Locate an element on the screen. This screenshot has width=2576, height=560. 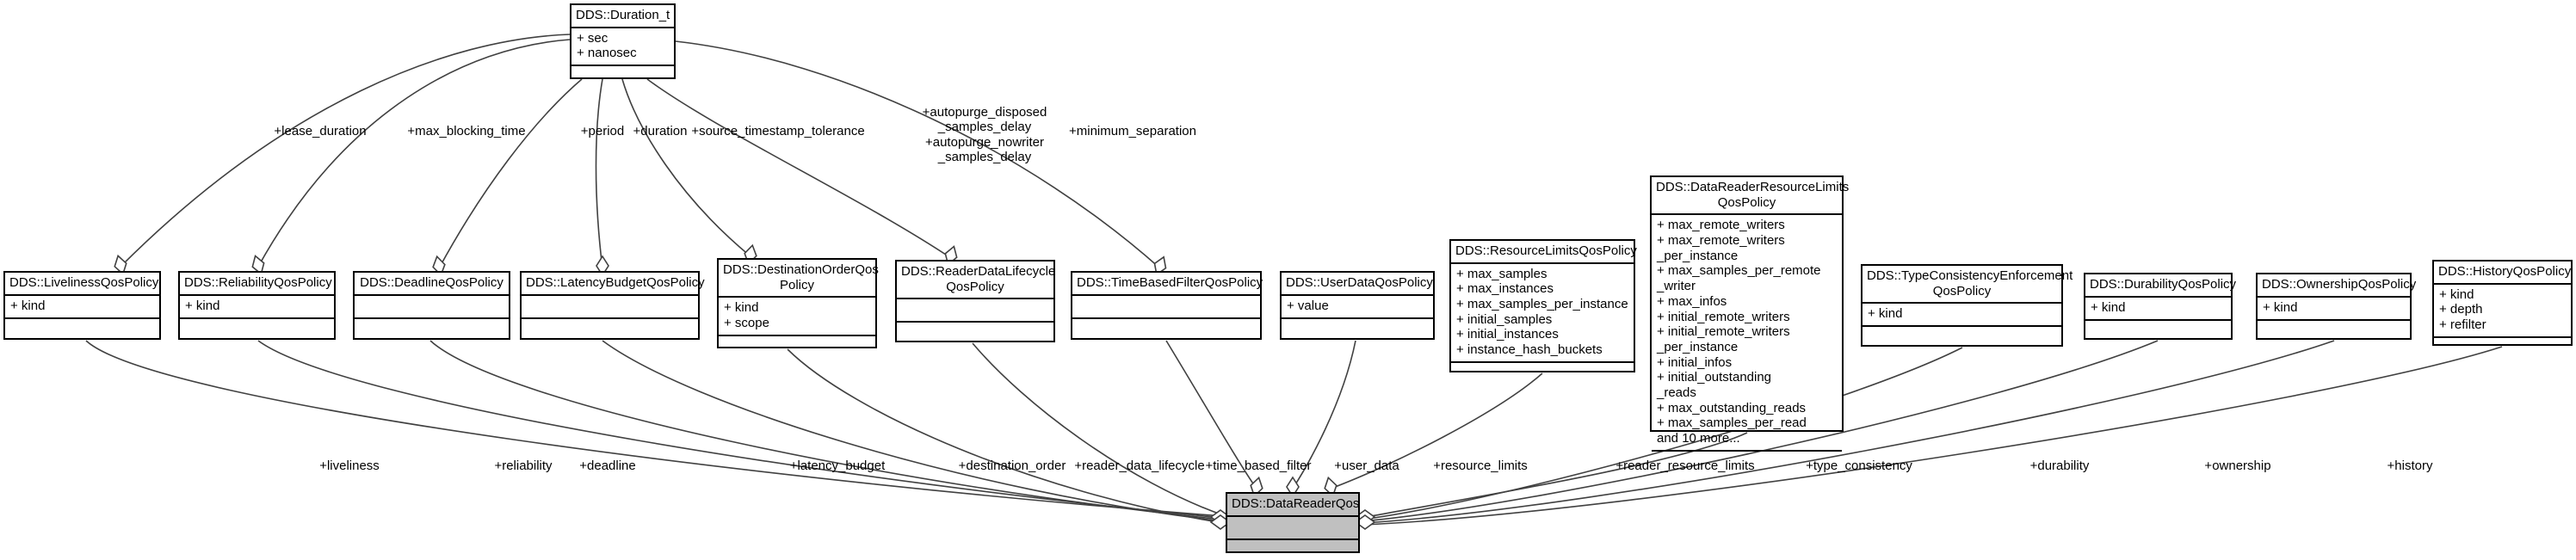
class-box-reliability: DDS::ReliabilityQosPolicy + kind is located at coordinates (257, 305).